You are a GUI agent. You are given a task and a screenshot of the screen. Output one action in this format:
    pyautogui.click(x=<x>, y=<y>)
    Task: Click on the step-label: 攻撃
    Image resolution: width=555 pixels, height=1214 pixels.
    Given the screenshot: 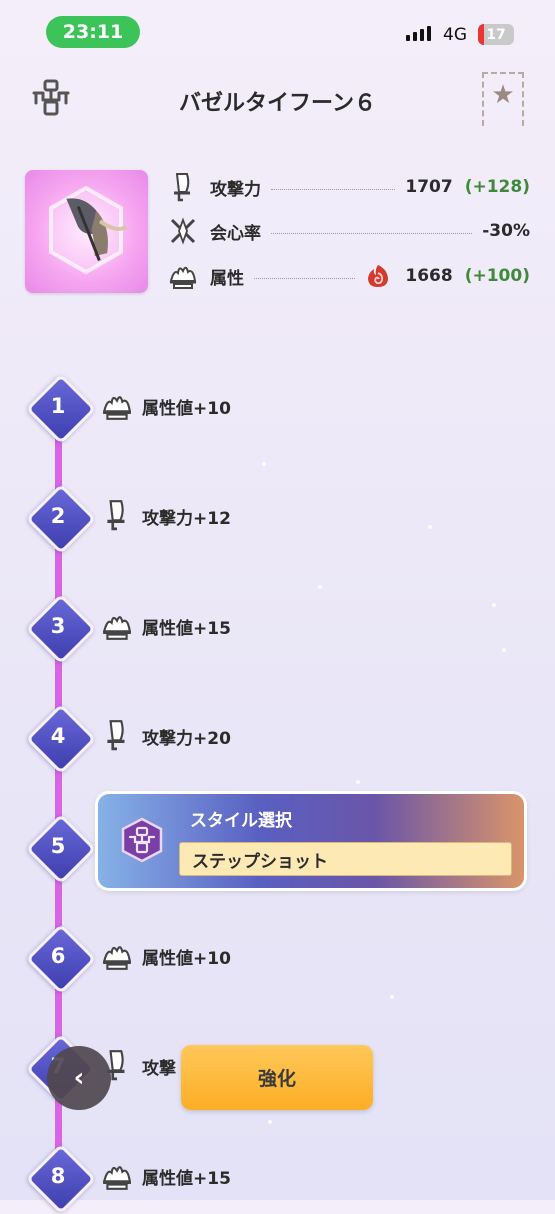 What is the action you would take?
    pyautogui.click(x=159, y=1069)
    